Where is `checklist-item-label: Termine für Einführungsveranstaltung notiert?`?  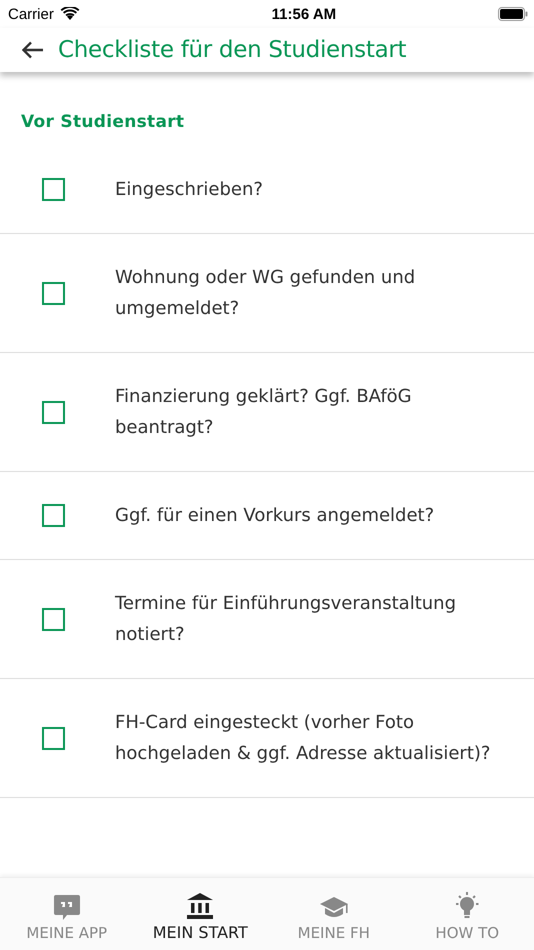 checklist-item-label: Termine für Einführungsveranstaltung notiert? is located at coordinates (286, 619).